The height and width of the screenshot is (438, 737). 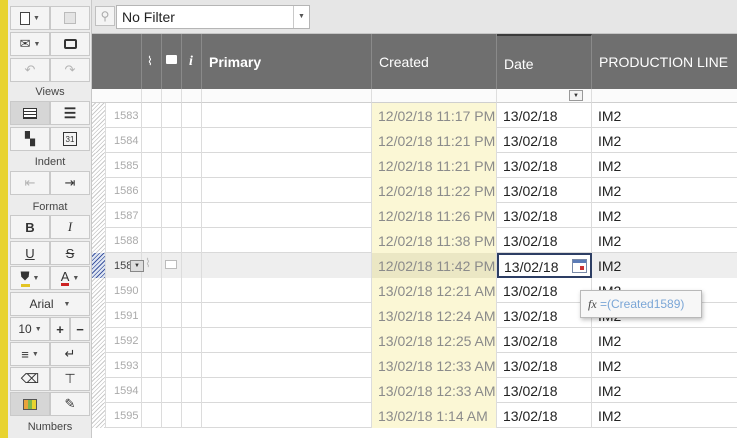 What do you see at coordinates (434, 290) in the screenshot?
I see `created-cell: 13/02/18 12:21 AM` at bounding box center [434, 290].